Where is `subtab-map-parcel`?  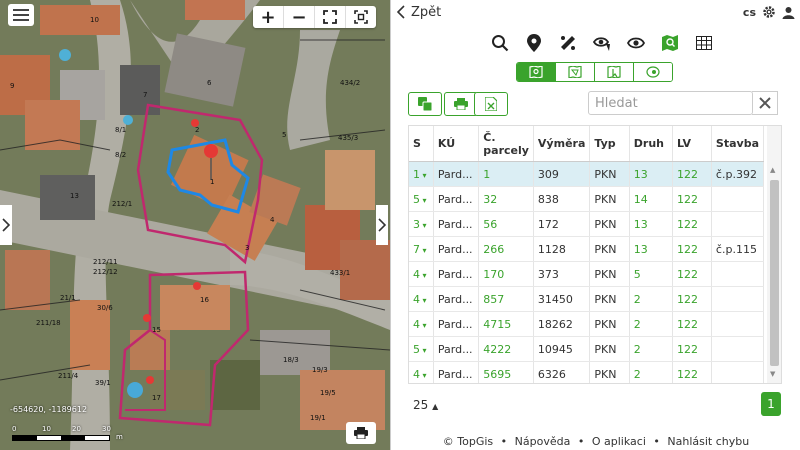
subtab-map-parcel is located at coordinates (575, 72).